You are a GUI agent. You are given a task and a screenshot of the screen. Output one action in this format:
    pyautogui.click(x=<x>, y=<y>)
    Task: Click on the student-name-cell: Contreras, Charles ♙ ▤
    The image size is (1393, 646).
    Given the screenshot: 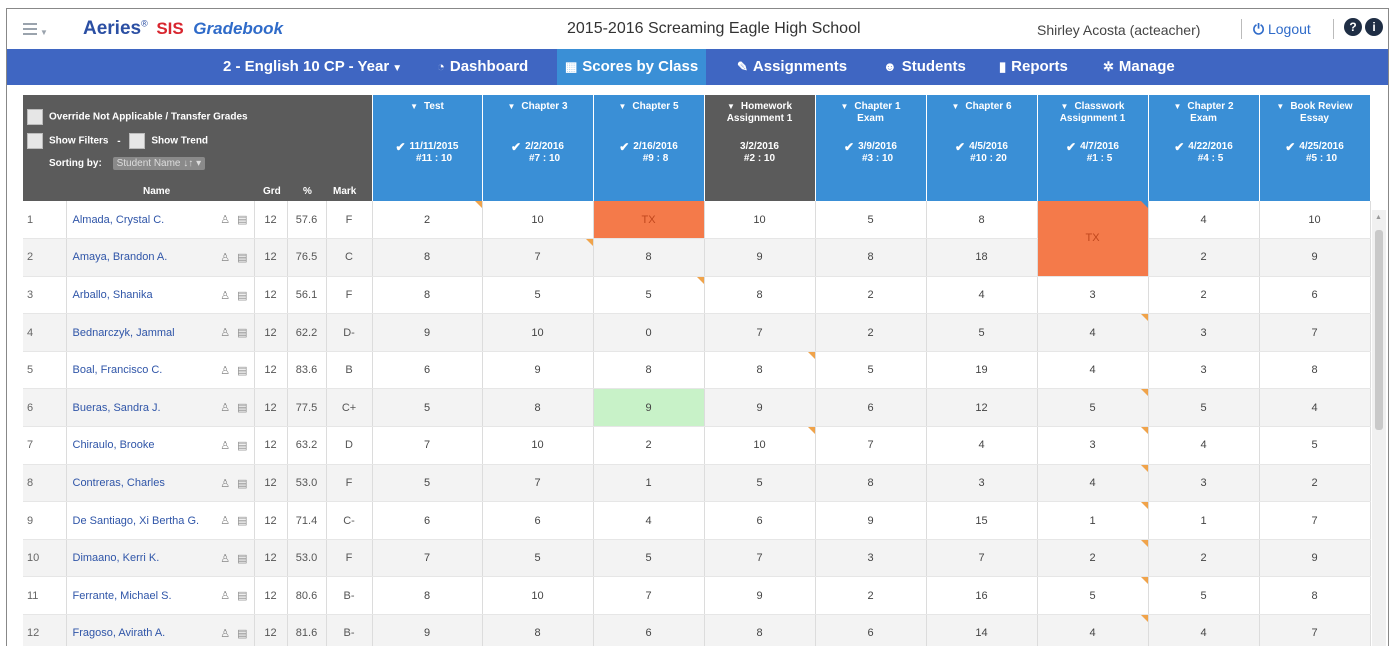 What is the action you would take?
    pyautogui.click(x=160, y=483)
    